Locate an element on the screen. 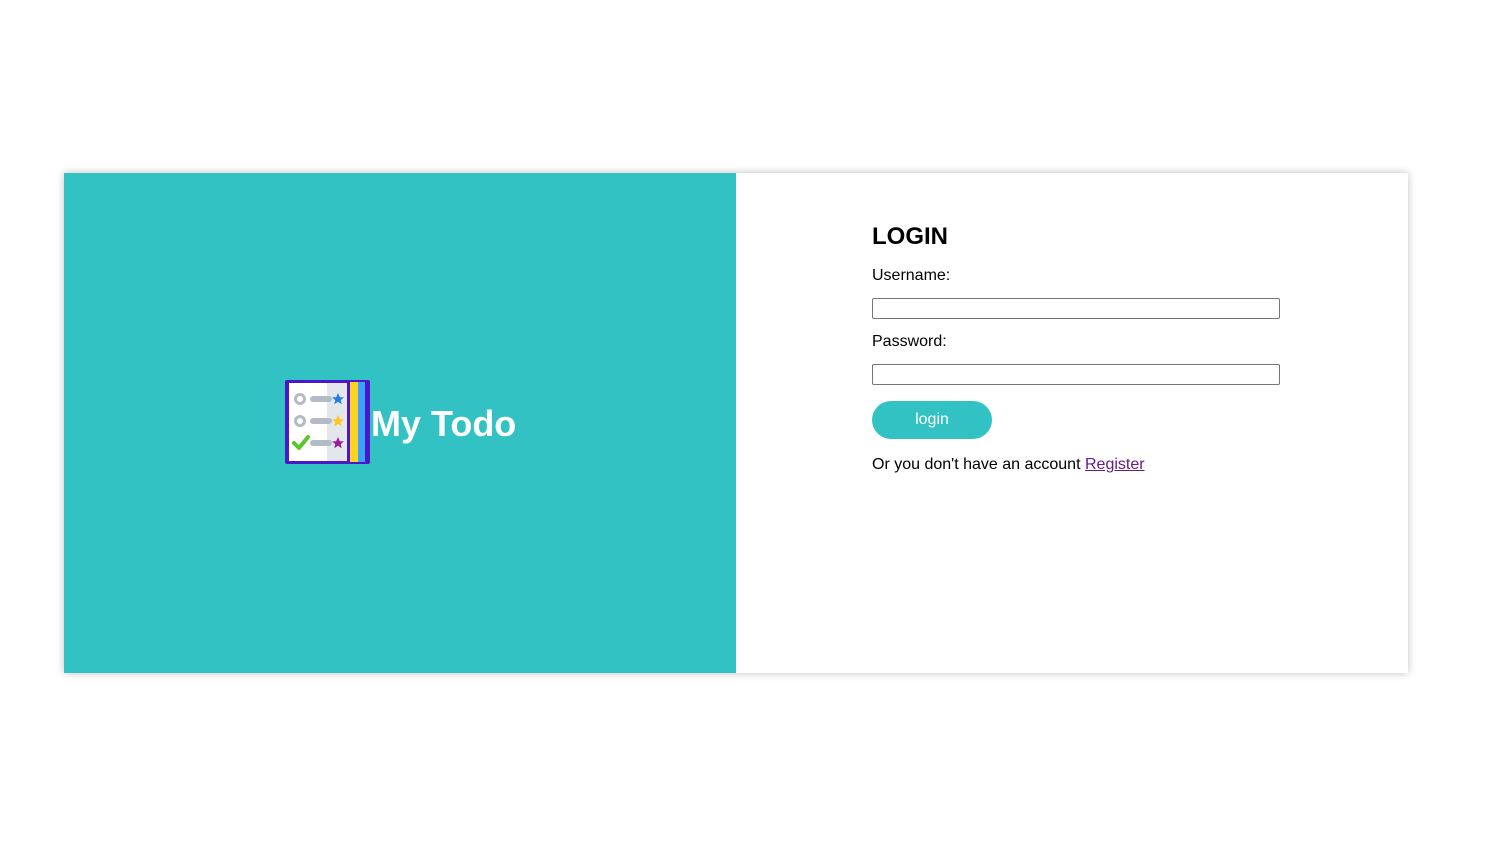  password-label: Password: is located at coordinates (909, 341).